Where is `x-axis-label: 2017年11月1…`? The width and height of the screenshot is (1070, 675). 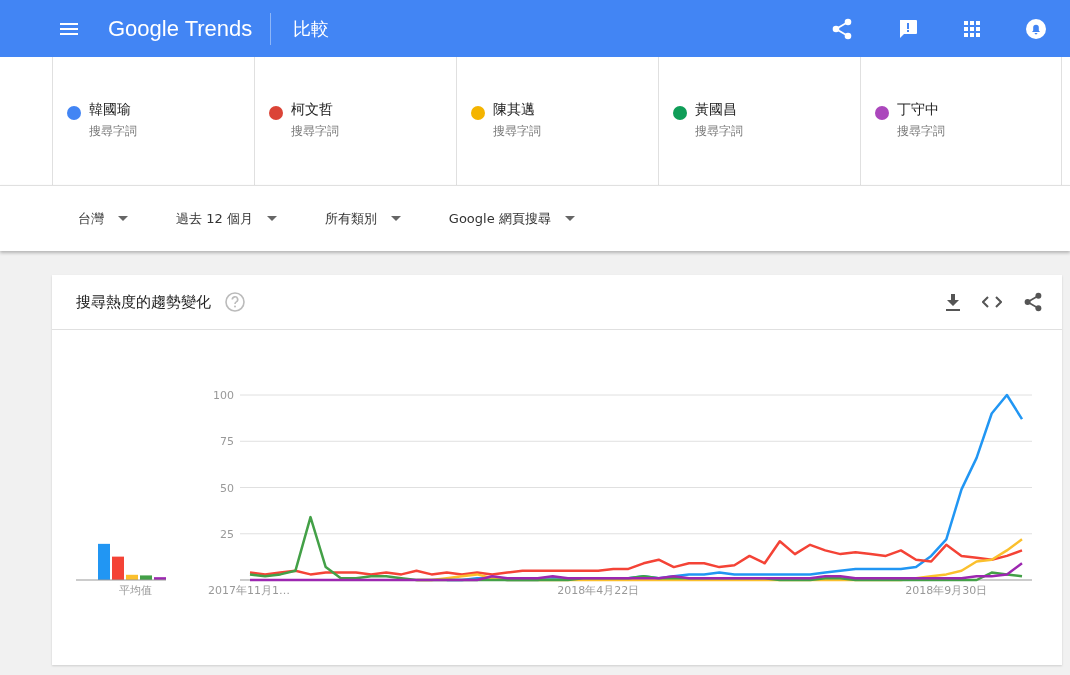 x-axis-label: 2017年11月1… is located at coordinates (249, 590).